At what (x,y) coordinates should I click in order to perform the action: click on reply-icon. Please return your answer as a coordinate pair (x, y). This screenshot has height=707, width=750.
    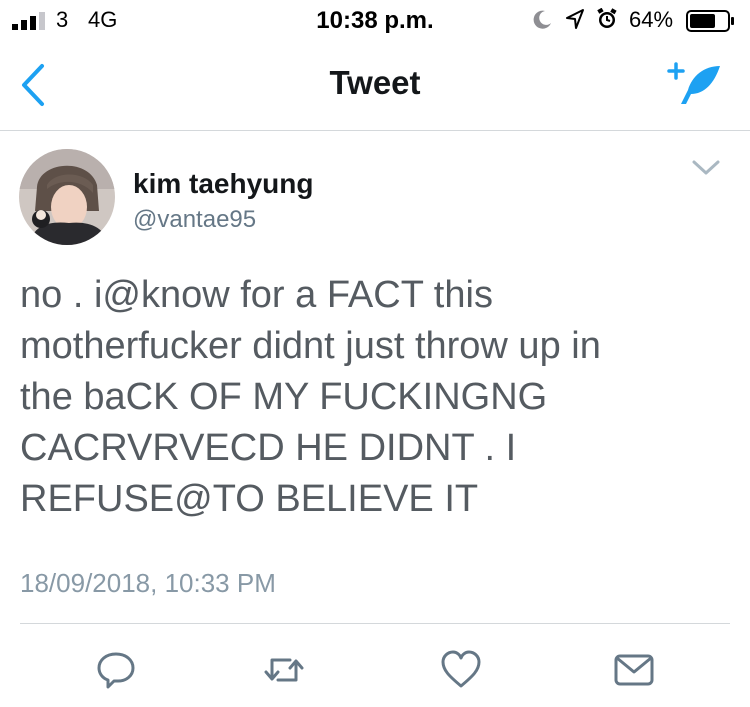
    Looking at the image, I should click on (116, 670).